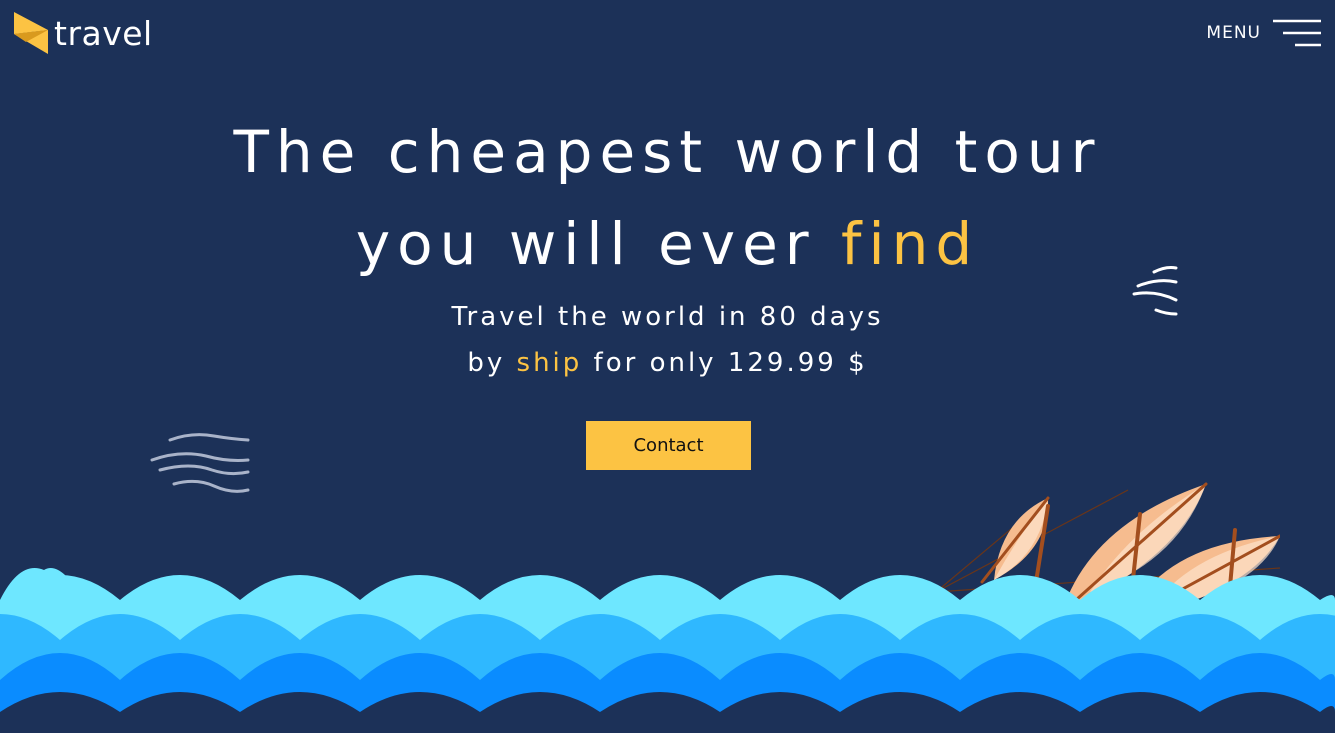 The image size is (1335, 733). I want to click on hero-subtitle-line2: by ship for only 129.99 $, so click(667, 363).